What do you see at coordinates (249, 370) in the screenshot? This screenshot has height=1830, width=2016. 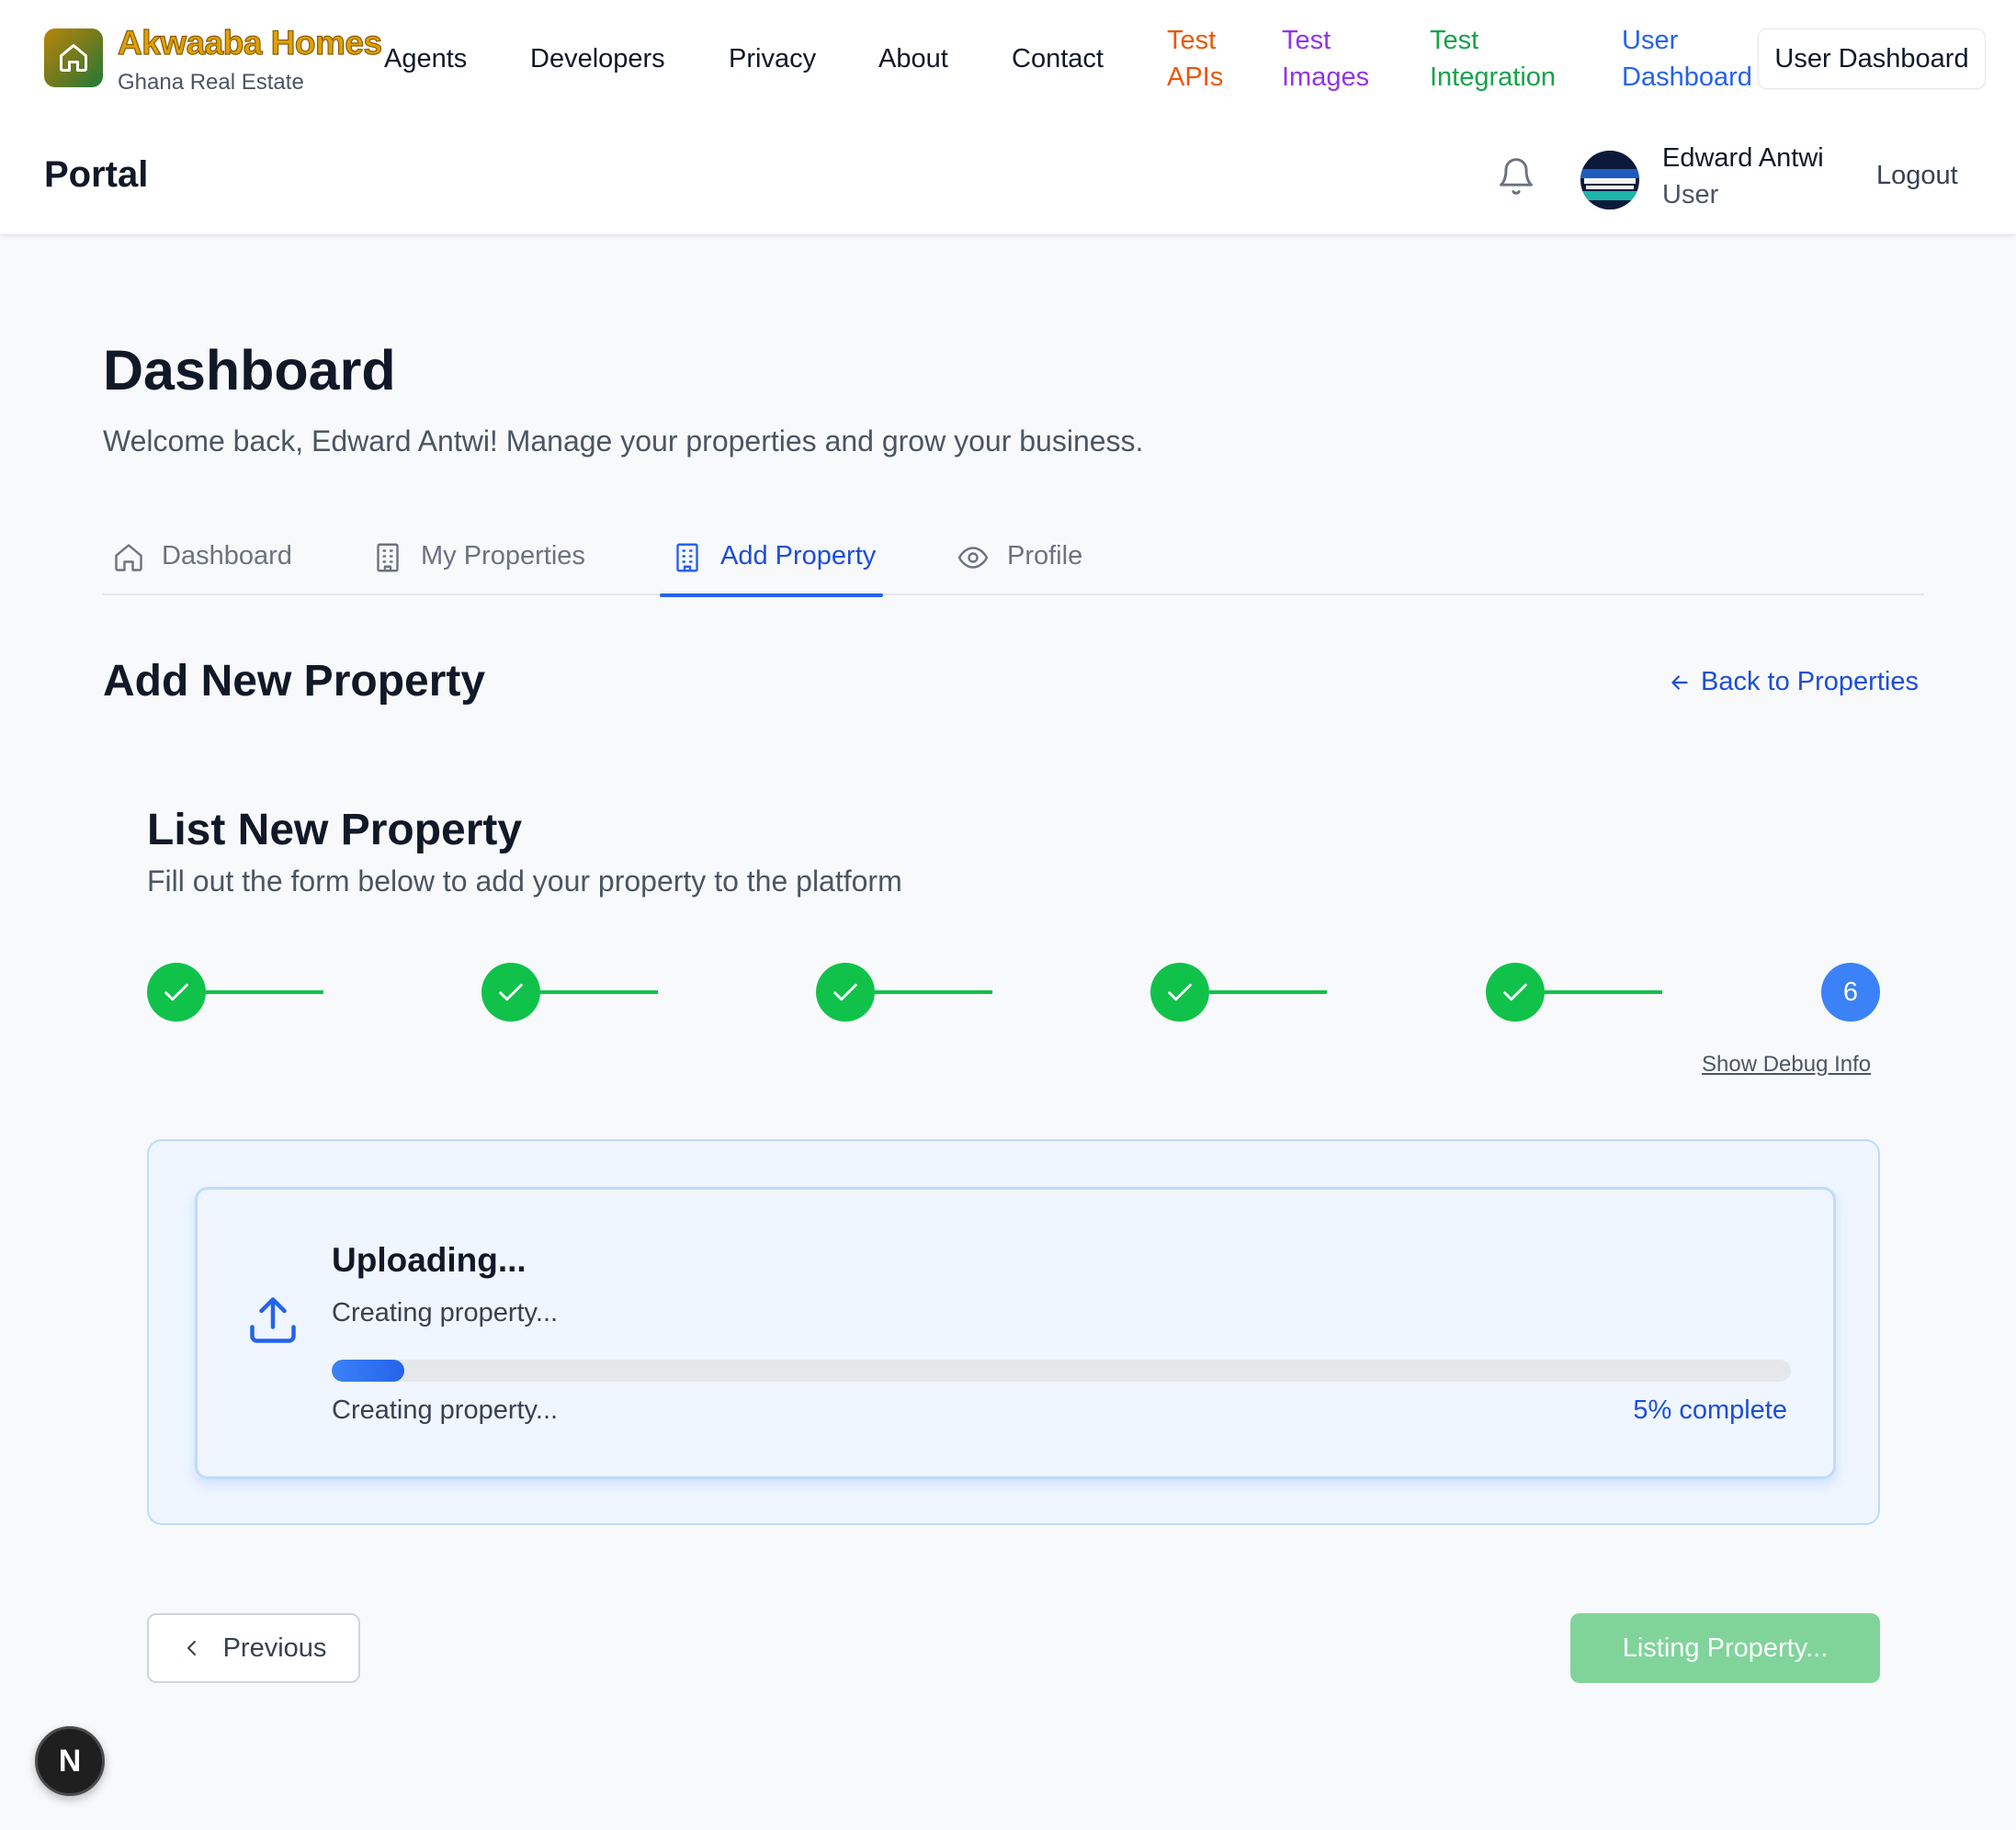 I see `page-title: Dashboard` at bounding box center [249, 370].